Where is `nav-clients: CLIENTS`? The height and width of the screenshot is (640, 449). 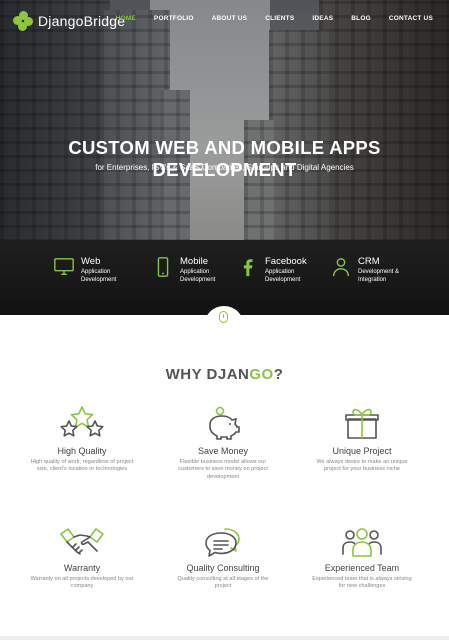
nav-clients: CLIENTS is located at coordinates (279, 18).